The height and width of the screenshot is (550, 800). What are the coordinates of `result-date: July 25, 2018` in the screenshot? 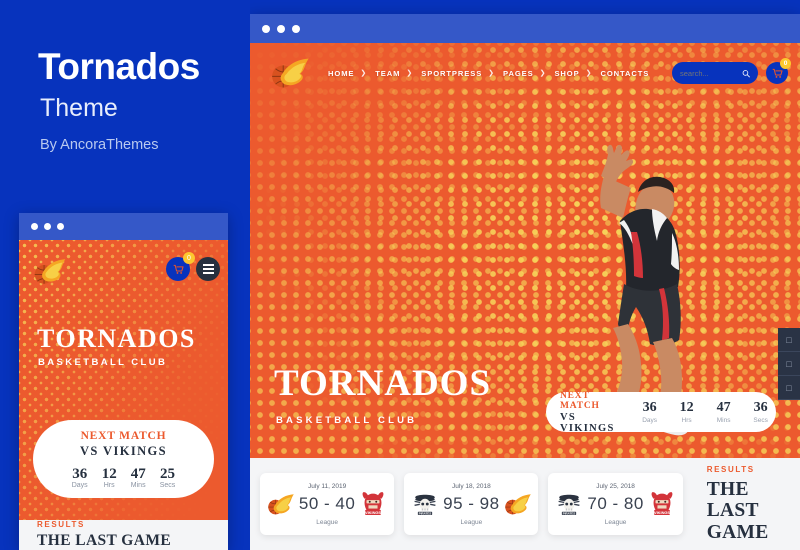 It's located at (615, 486).